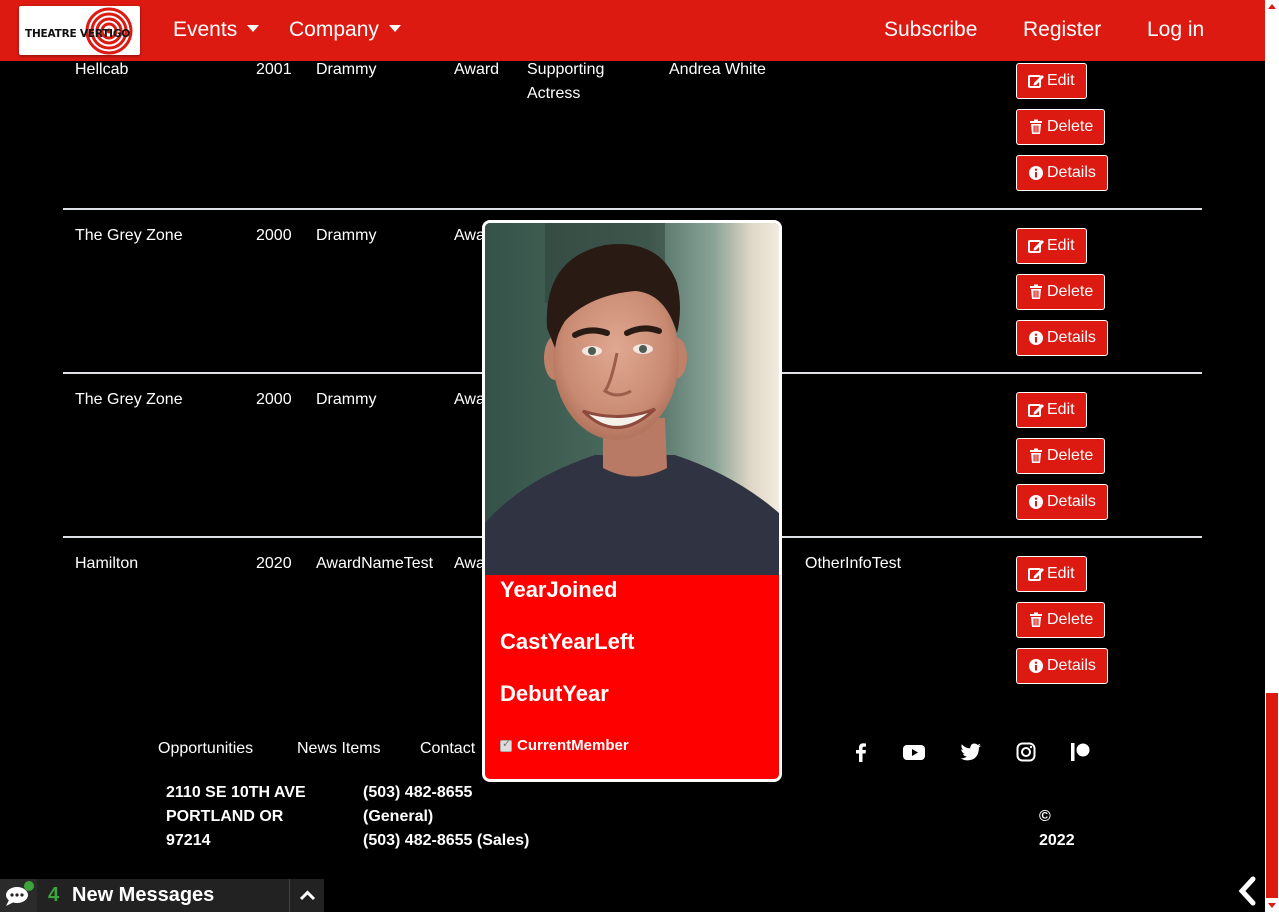  Describe the element at coordinates (477, 69) in the screenshot. I see `cell-award-type: Award` at that location.